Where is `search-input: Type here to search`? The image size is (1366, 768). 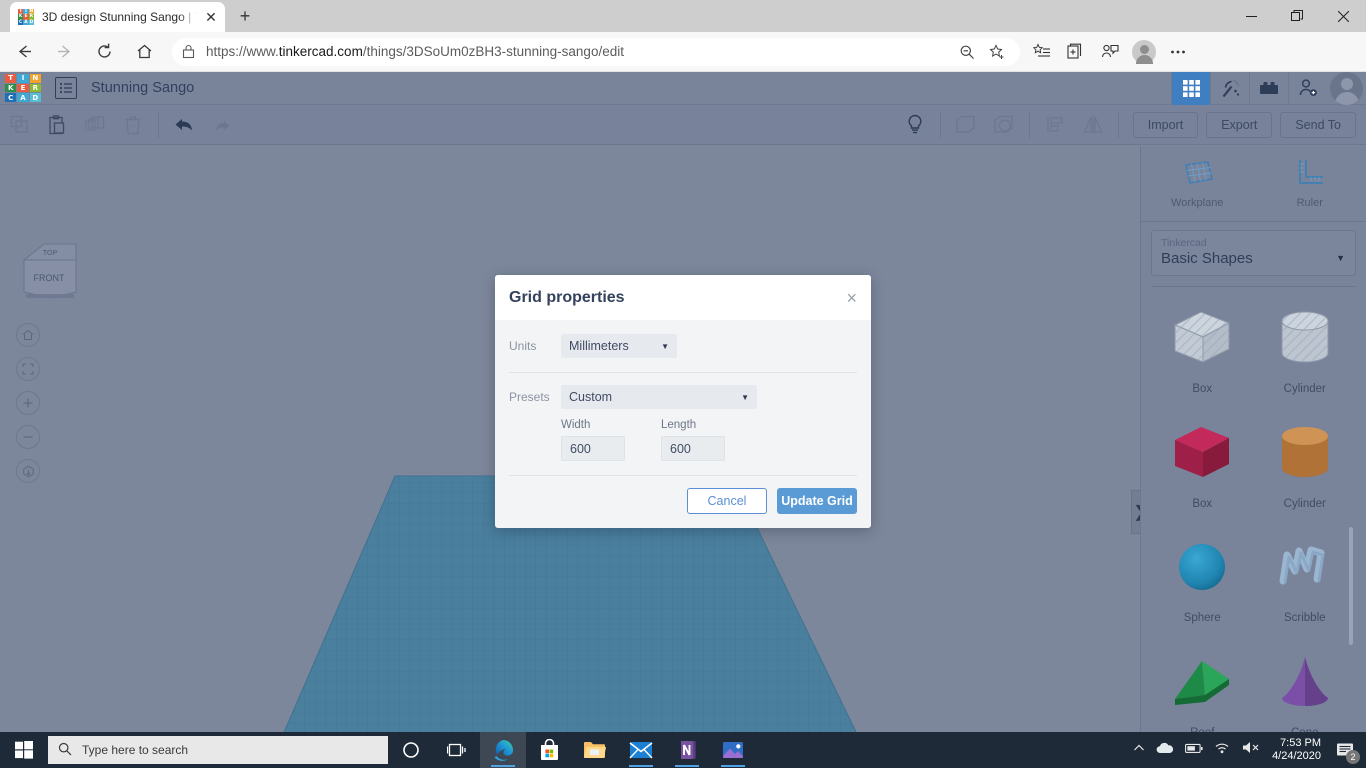
search-input: Type here to search is located at coordinates (218, 750).